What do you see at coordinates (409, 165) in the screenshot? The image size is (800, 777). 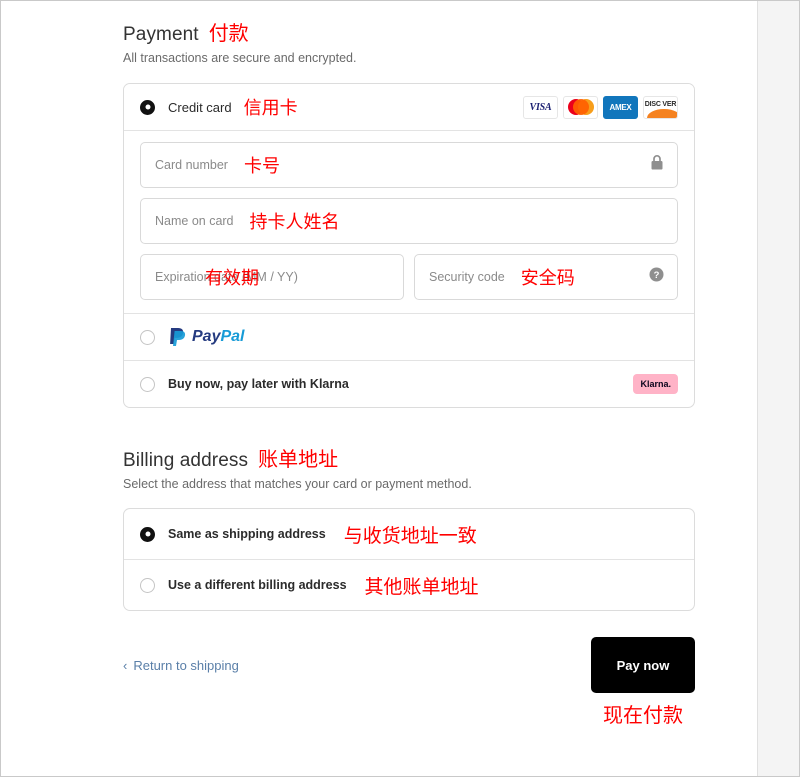 I see `card-number-field: Card number 卡号` at bounding box center [409, 165].